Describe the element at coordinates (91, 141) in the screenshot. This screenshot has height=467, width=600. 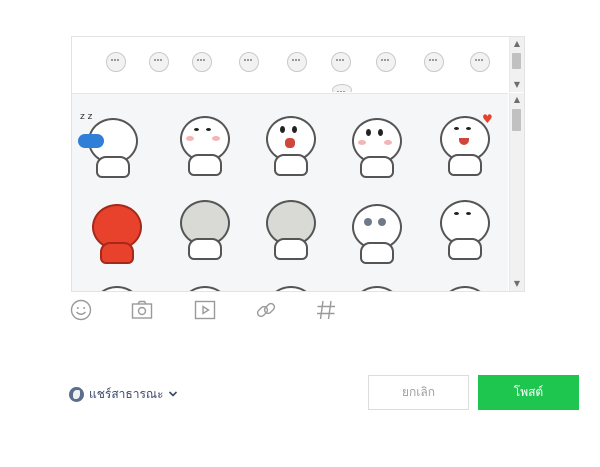
I see `sticker-drool` at that location.